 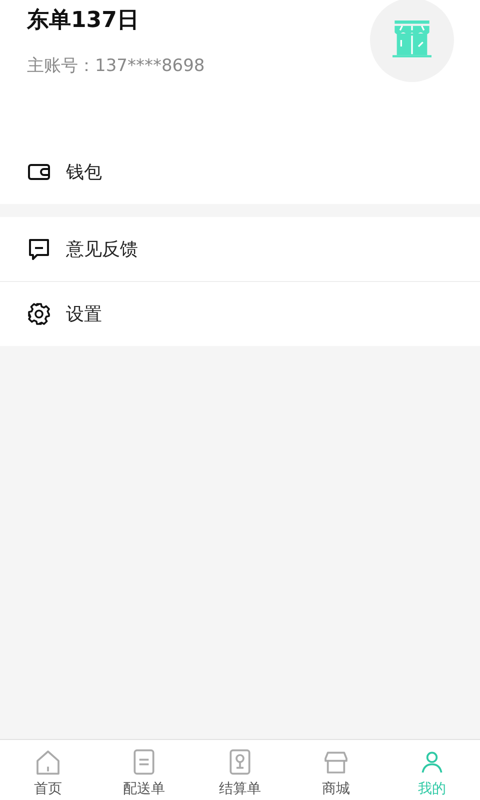 I want to click on tab: 配送单, so click(x=144, y=770).